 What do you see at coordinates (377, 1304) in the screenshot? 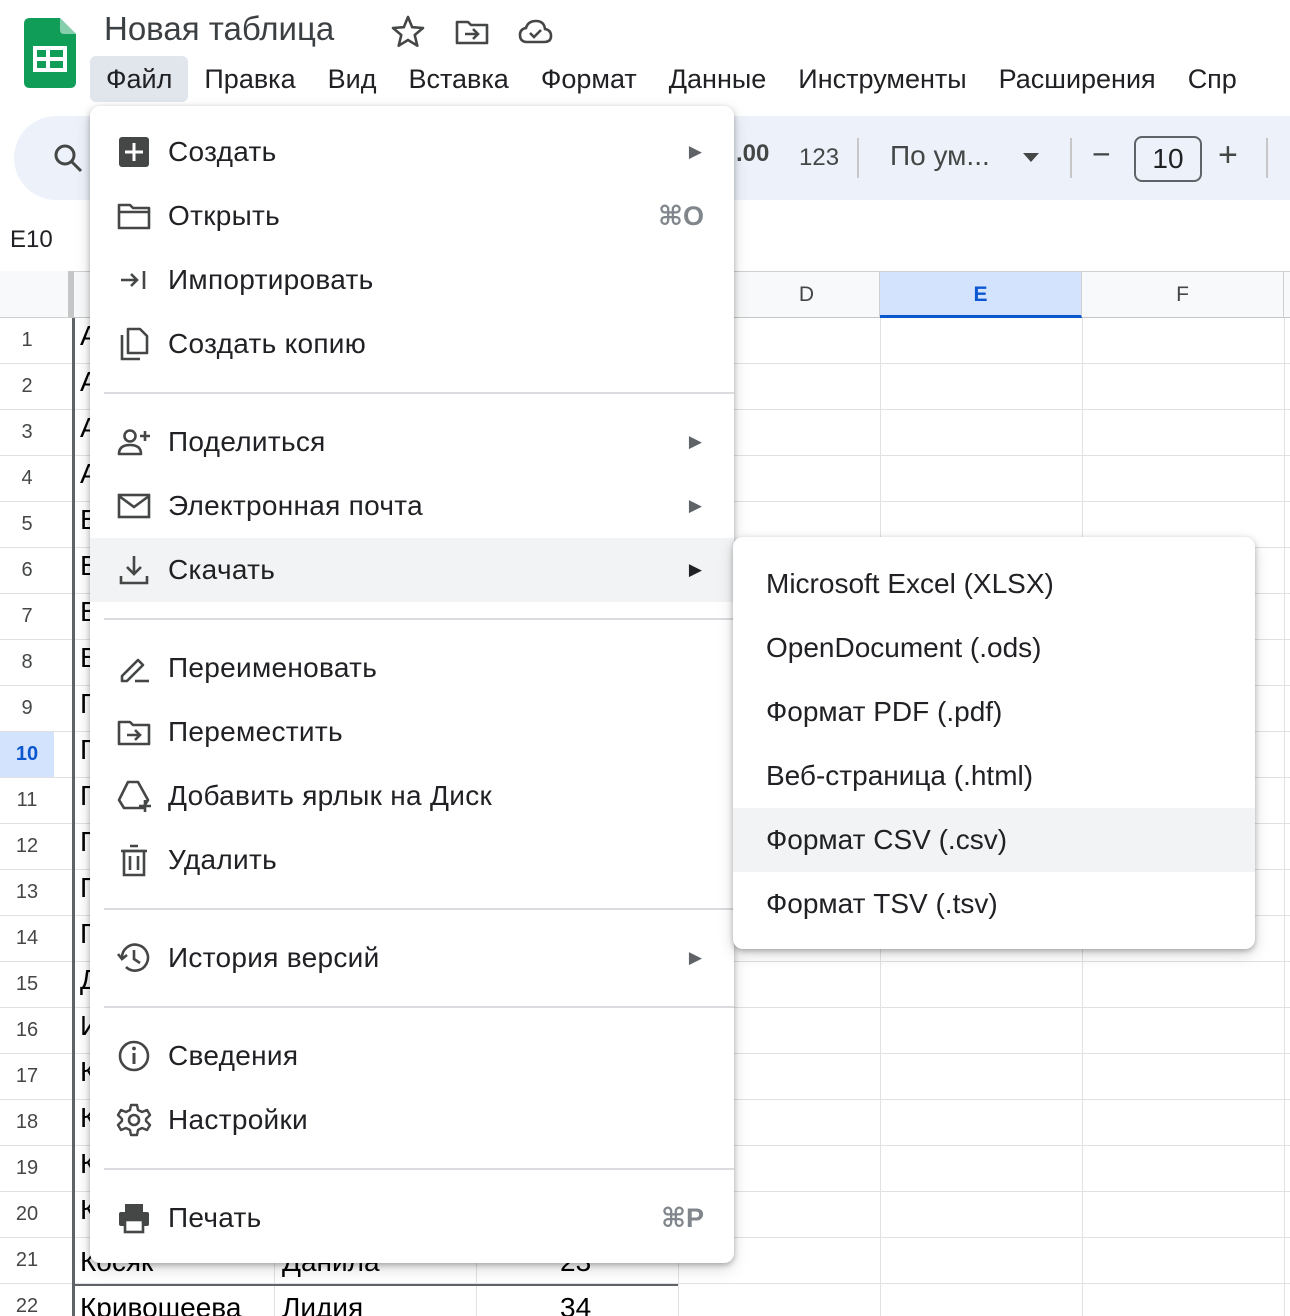
I see `cell-b22: Лидия` at bounding box center [377, 1304].